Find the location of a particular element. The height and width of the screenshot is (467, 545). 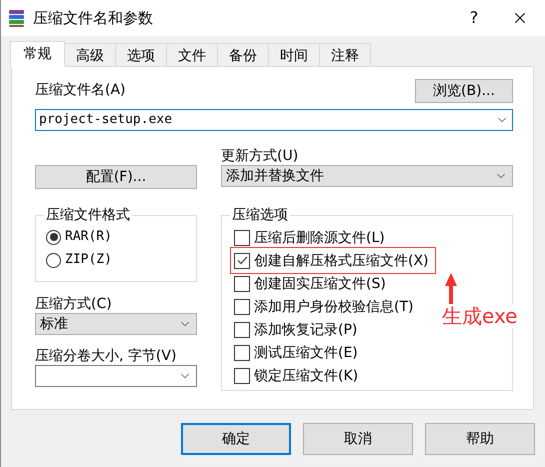

dialog-button: 取消 is located at coordinates (358, 439).